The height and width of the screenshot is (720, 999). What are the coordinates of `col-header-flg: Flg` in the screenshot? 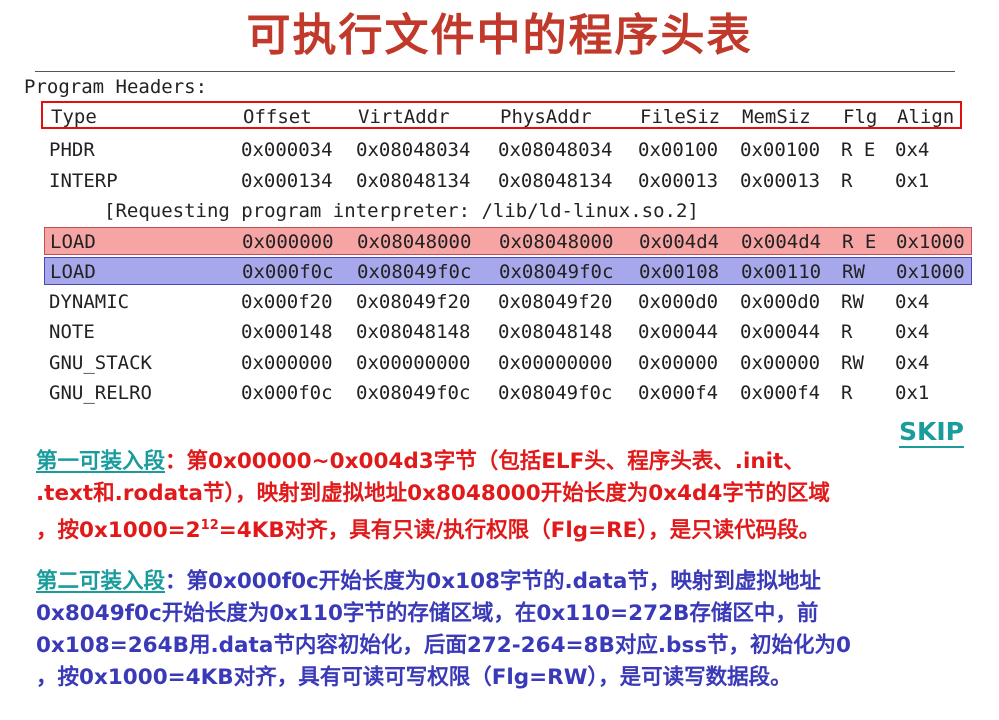 It's located at (860, 117).